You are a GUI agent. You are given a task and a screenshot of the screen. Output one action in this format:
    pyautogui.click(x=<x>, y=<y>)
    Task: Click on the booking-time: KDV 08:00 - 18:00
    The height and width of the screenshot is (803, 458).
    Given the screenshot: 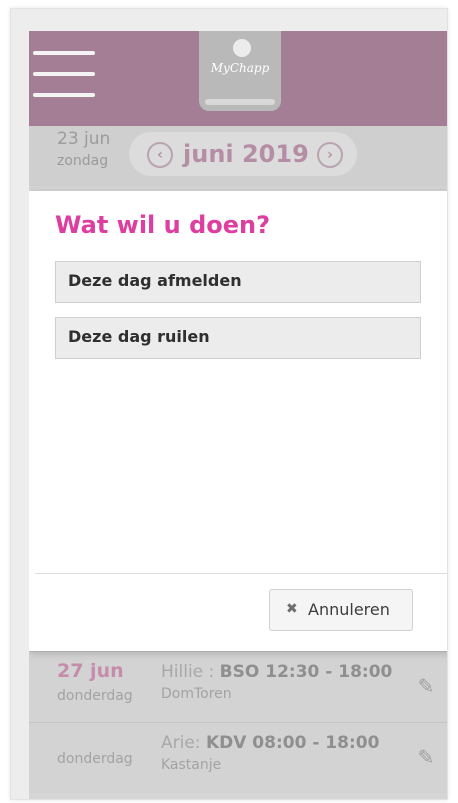 What is the action you would take?
    pyautogui.click(x=292, y=743)
    